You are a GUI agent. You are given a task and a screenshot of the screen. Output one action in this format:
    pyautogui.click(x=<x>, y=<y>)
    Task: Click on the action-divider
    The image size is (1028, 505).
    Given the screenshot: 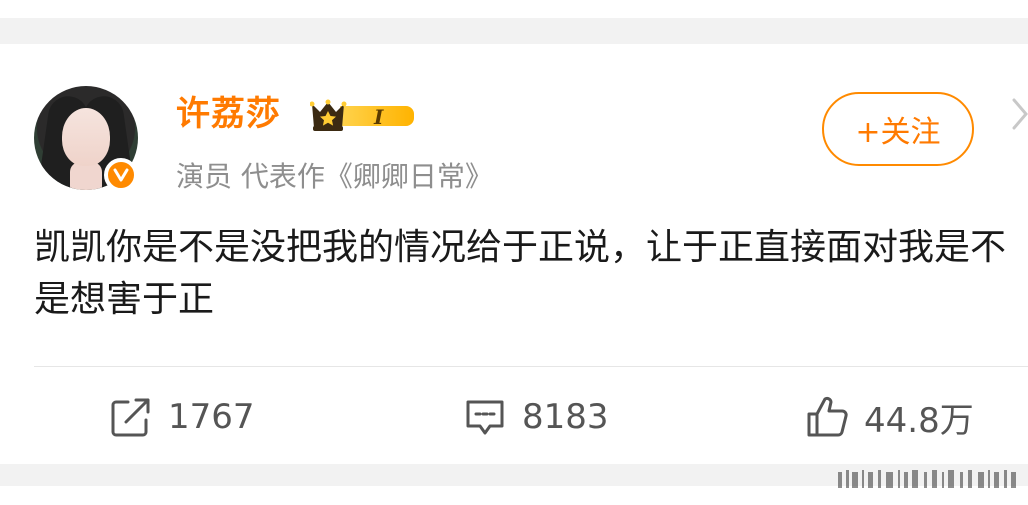 What is the action you would take?
    pyautogui.click(x=531, y=366)
    